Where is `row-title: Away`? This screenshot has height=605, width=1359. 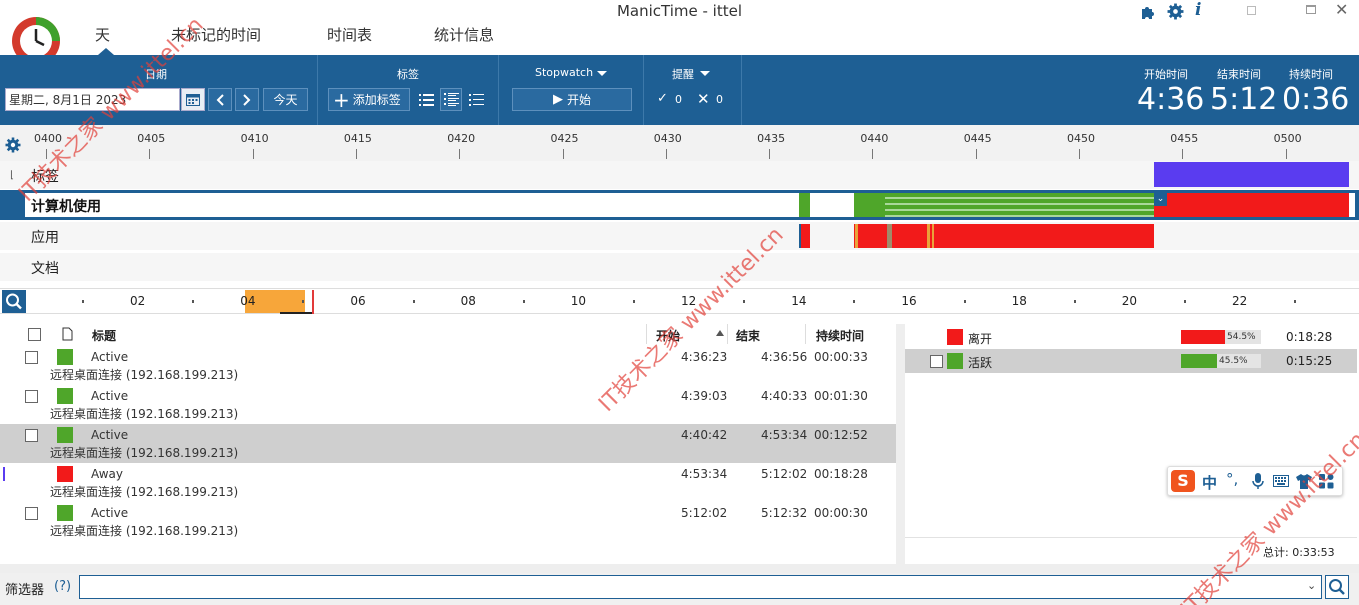
row-title: Away is located at coordinates (107, 474).